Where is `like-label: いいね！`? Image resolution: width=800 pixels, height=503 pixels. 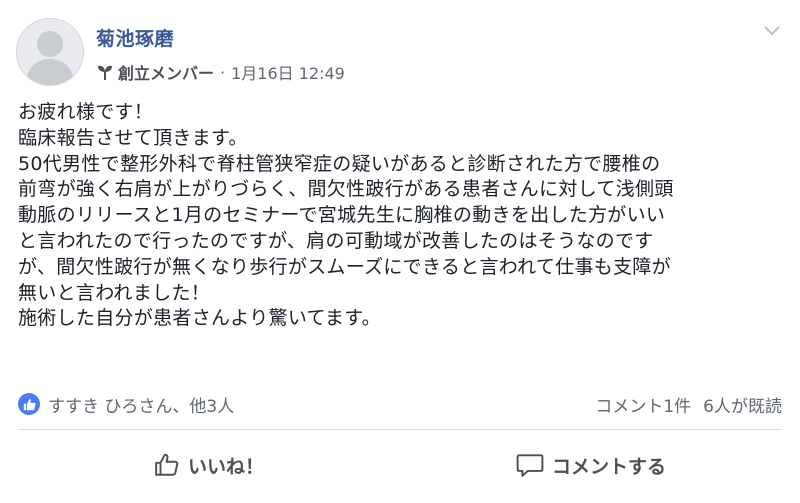 like-label: いいね！ is located at coordinates (225, 466).